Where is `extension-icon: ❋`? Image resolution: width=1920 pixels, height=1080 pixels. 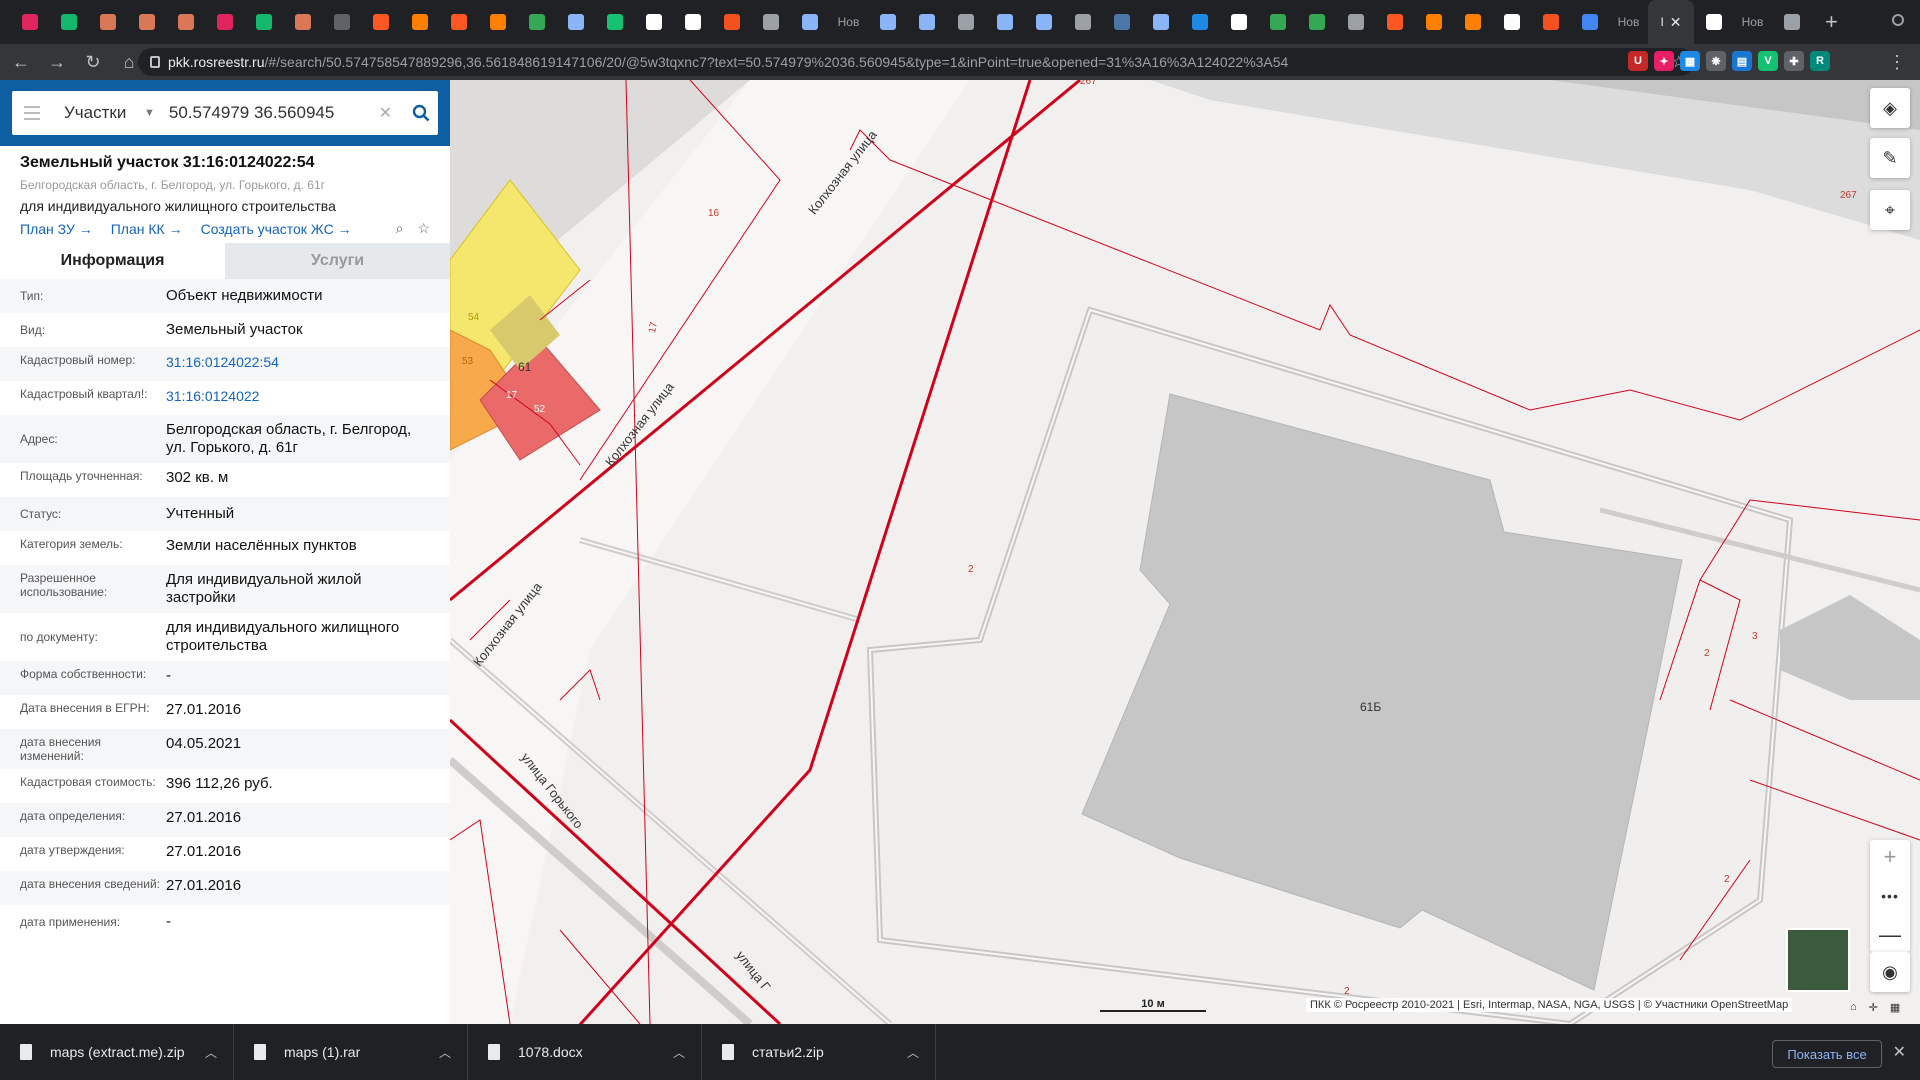 extension-icon: ❋ is located at coordinates (1716, 61).